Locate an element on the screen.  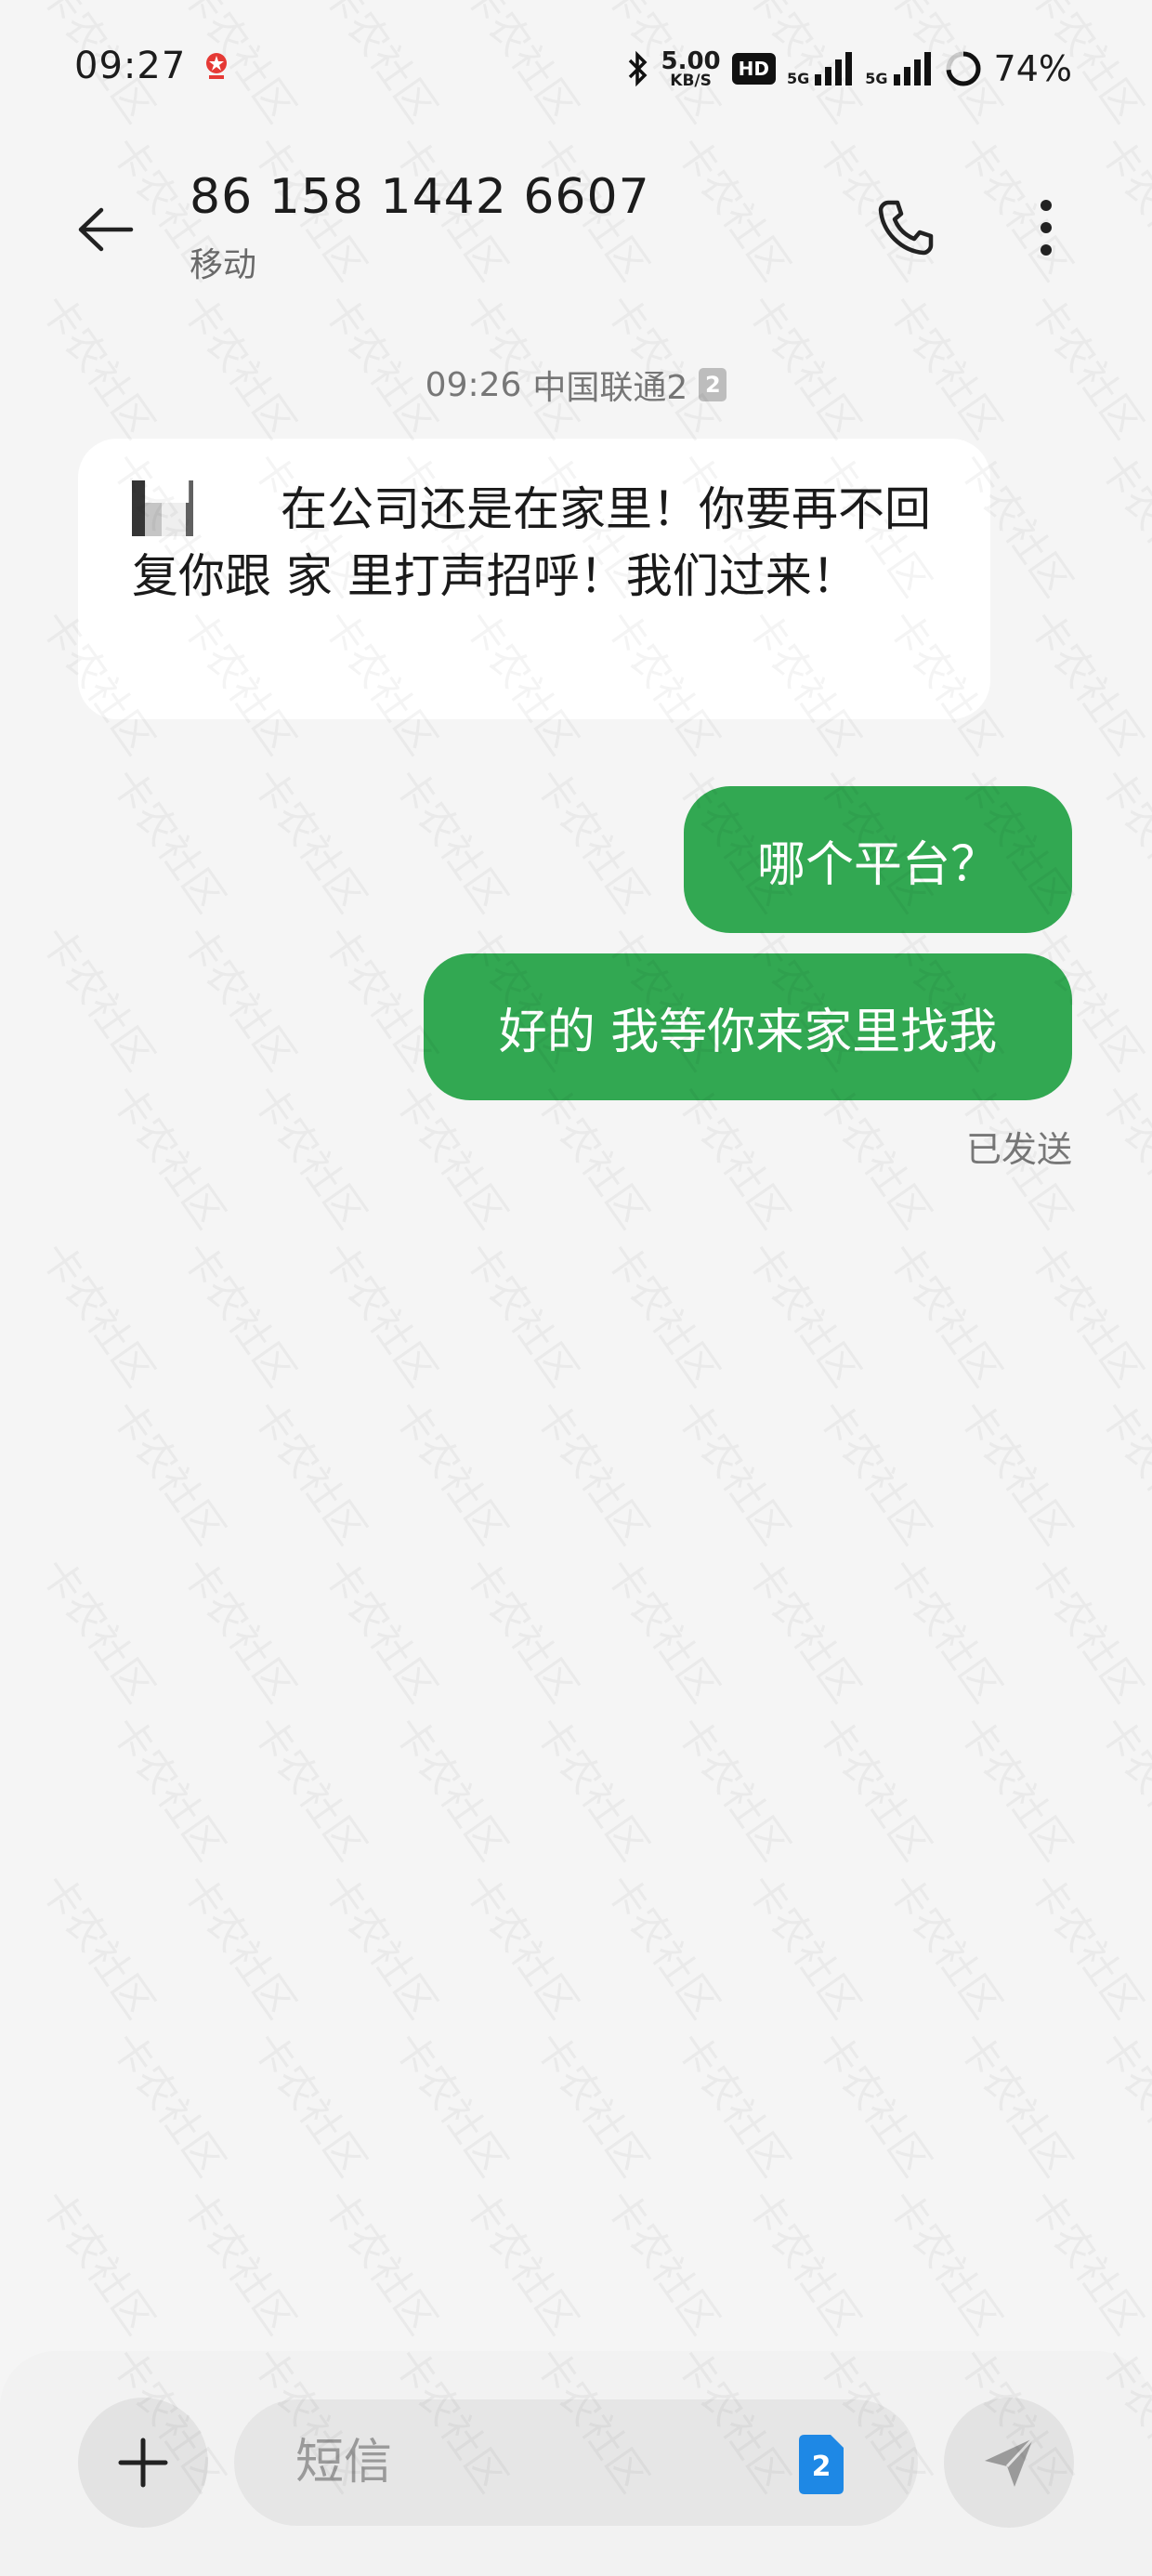
battery-percent: 74% is located at coordinates (1032, 68).